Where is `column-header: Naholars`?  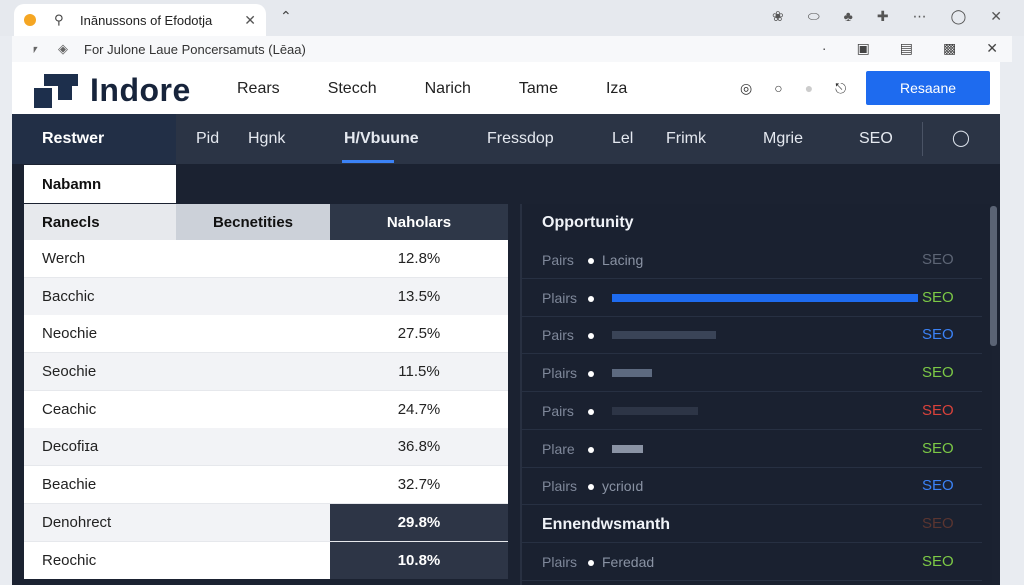 column-header: Naholars is located at coordinates (419, 222).